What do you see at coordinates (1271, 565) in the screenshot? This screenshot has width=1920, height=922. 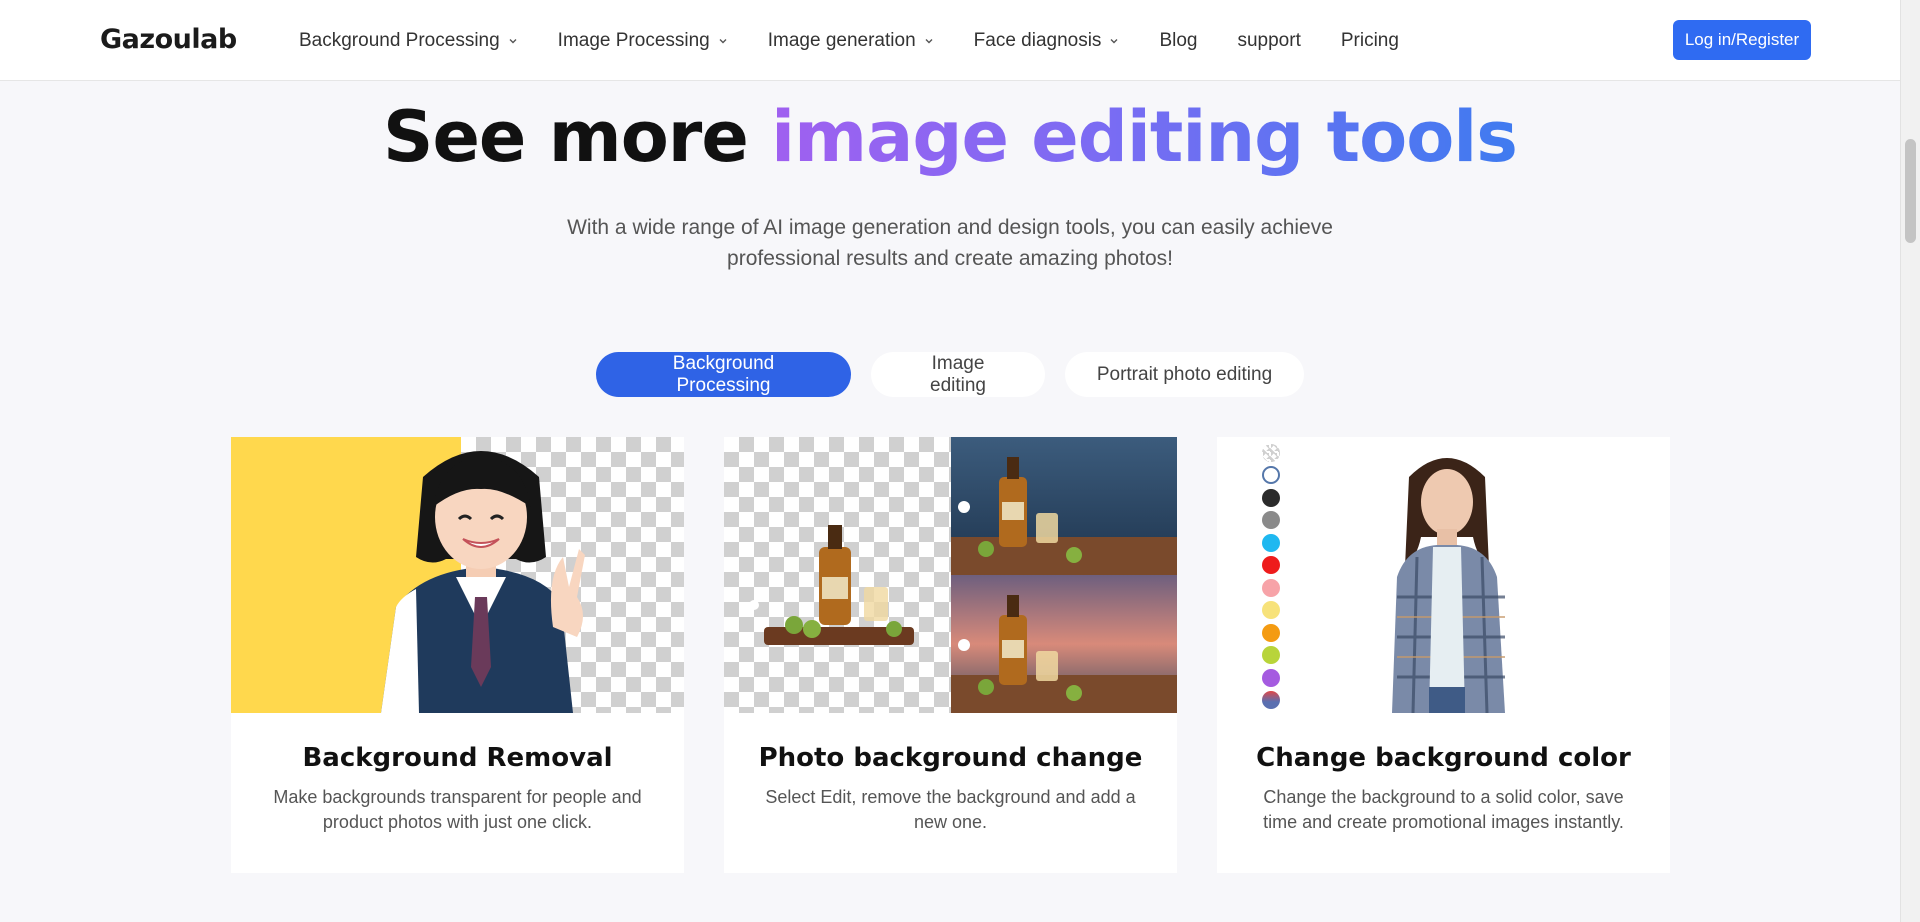 I see `swatch-red` at bounding box center [1271, 565].